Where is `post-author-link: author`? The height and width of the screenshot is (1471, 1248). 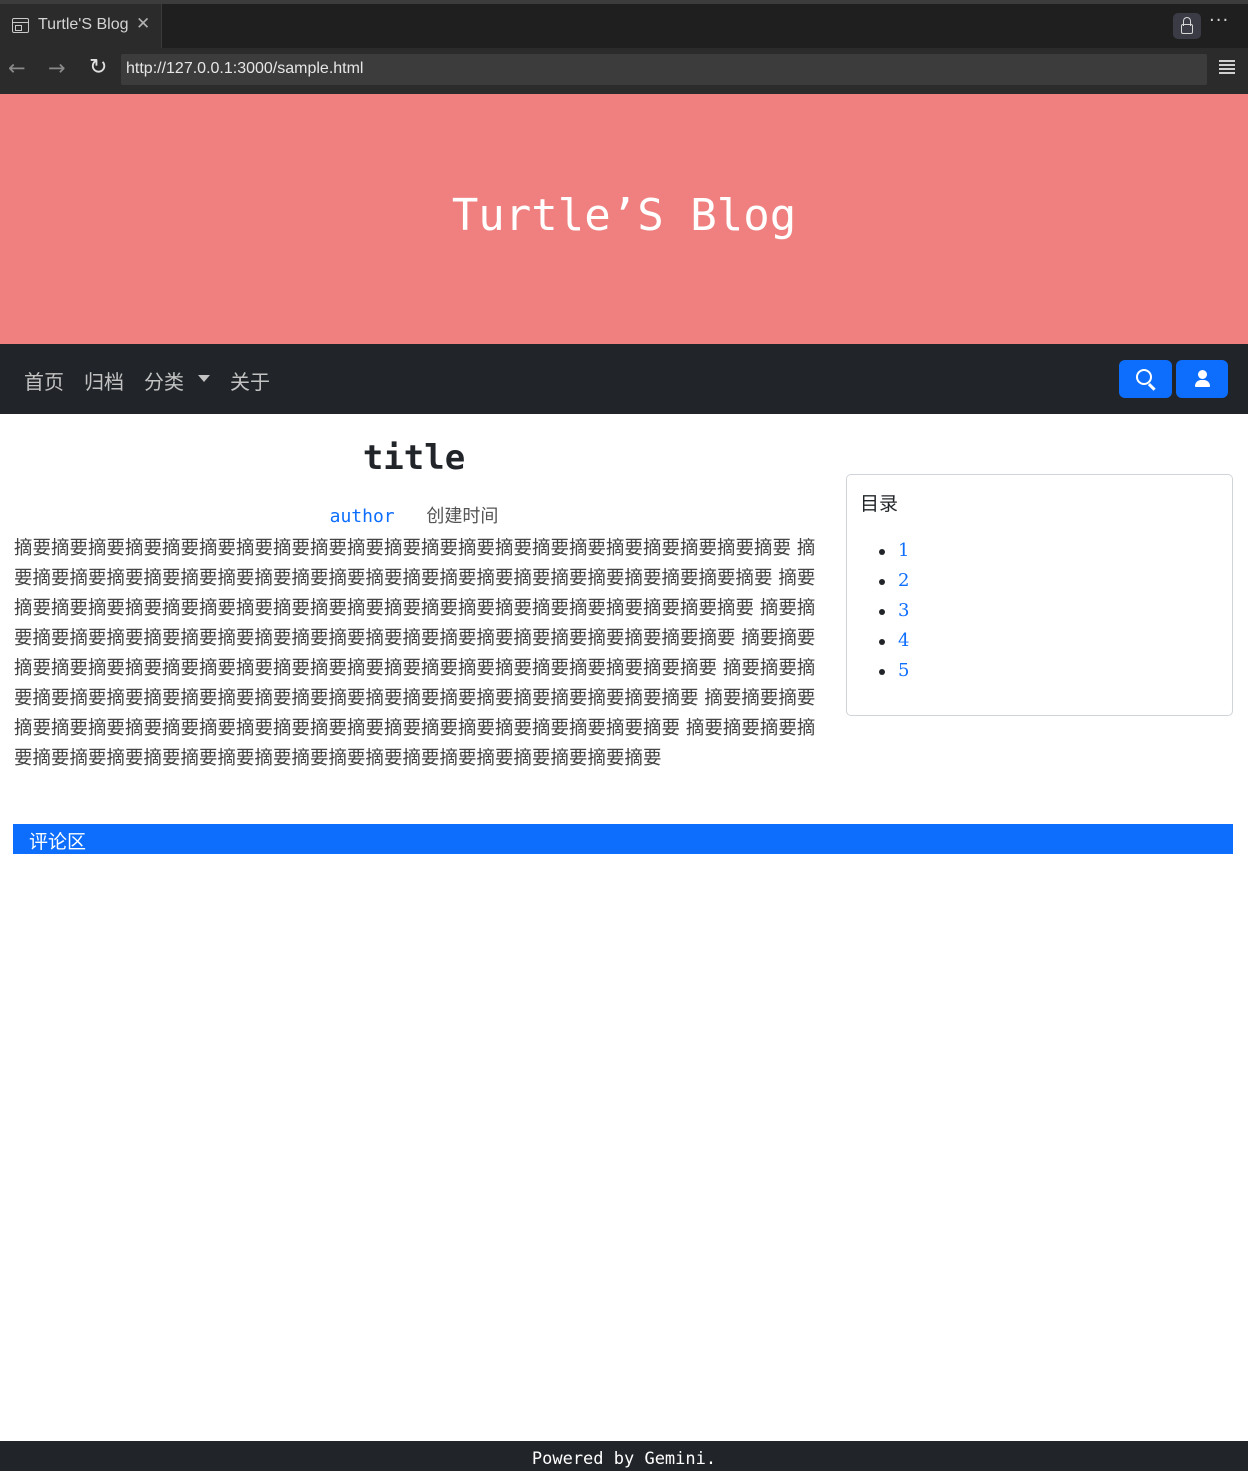
post-author-link: author is located at coordinates (362, 516).